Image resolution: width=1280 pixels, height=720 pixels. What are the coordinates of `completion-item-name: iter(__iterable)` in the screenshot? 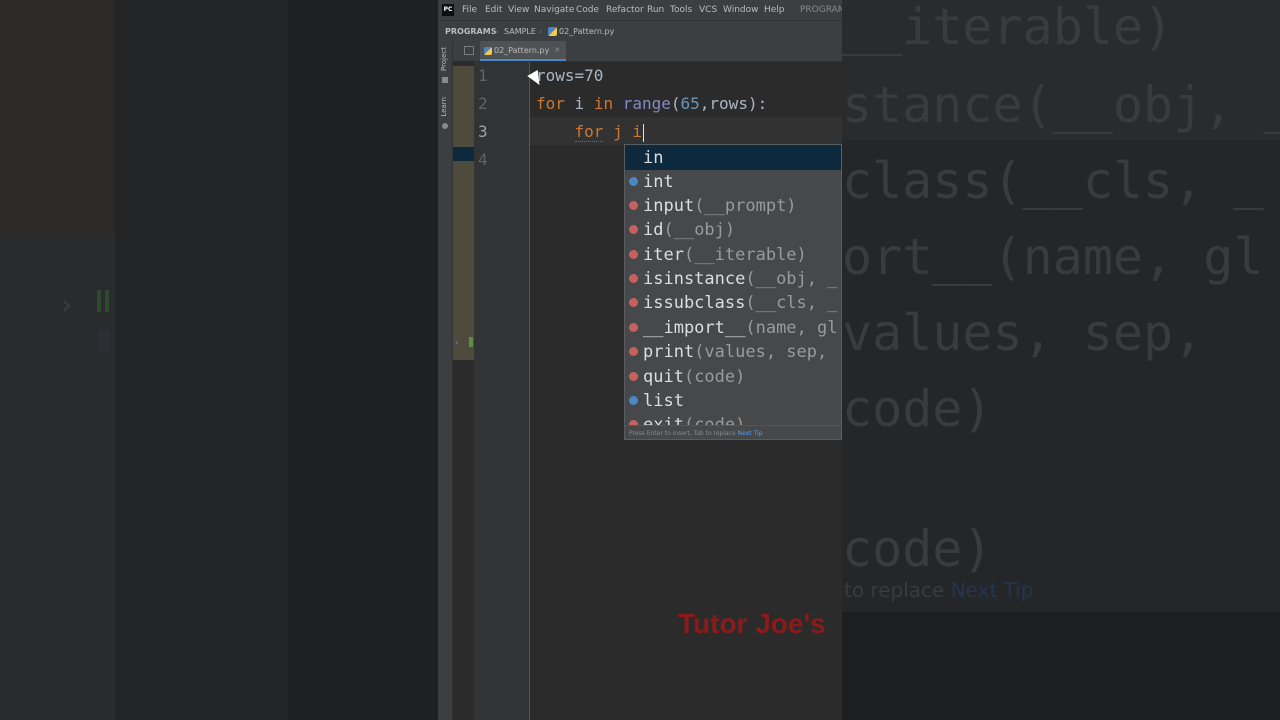 It's located at (725, 255).